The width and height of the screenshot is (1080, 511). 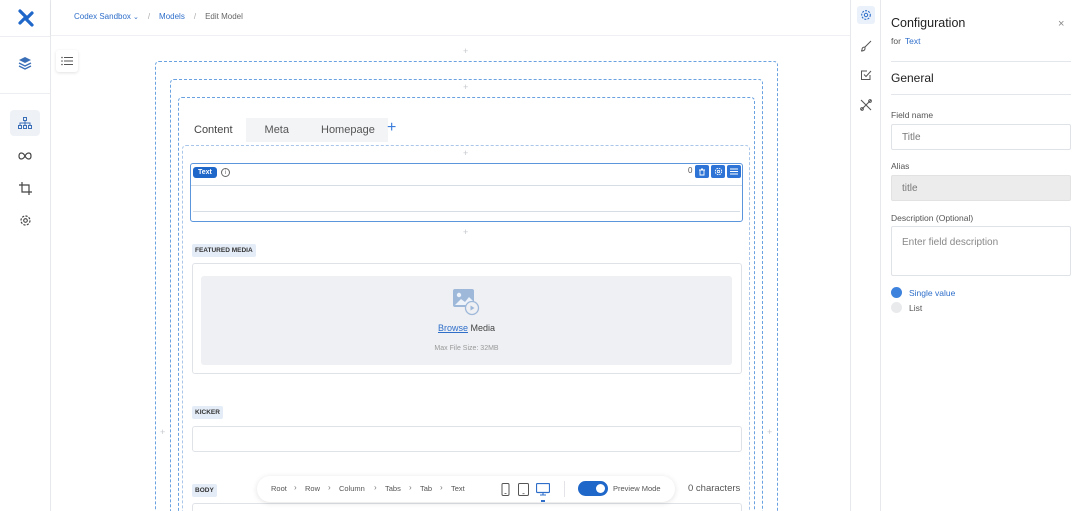 I want to click on preview-mode-label: Preview Mode, so click(x=637, y=488).